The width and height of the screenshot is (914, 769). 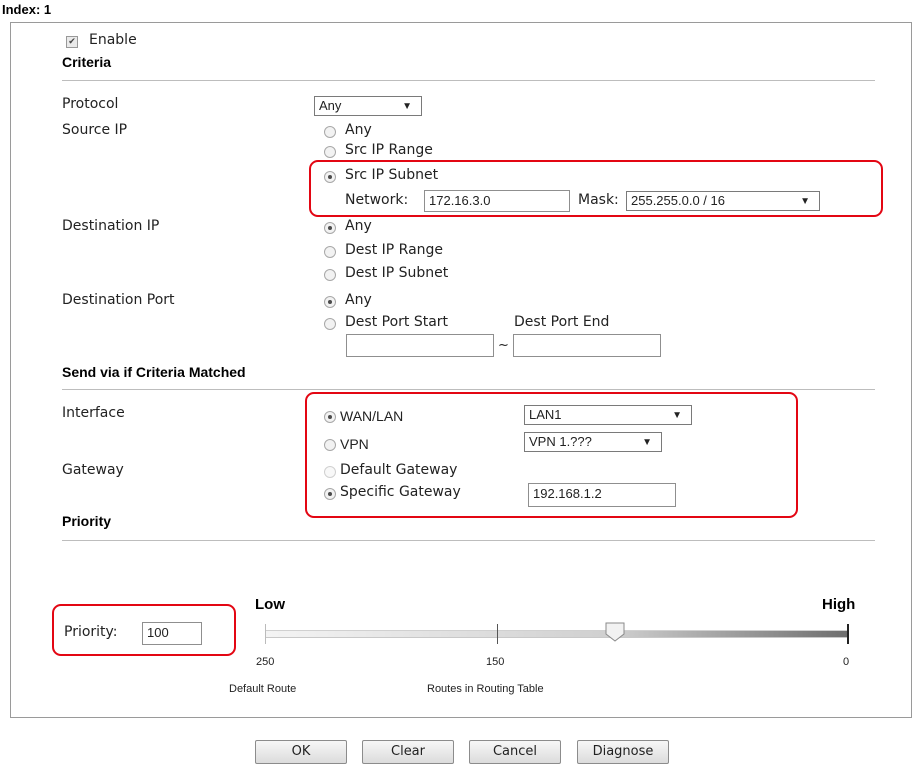 I want to click on src-any-radio, so click(x=330, y=132).